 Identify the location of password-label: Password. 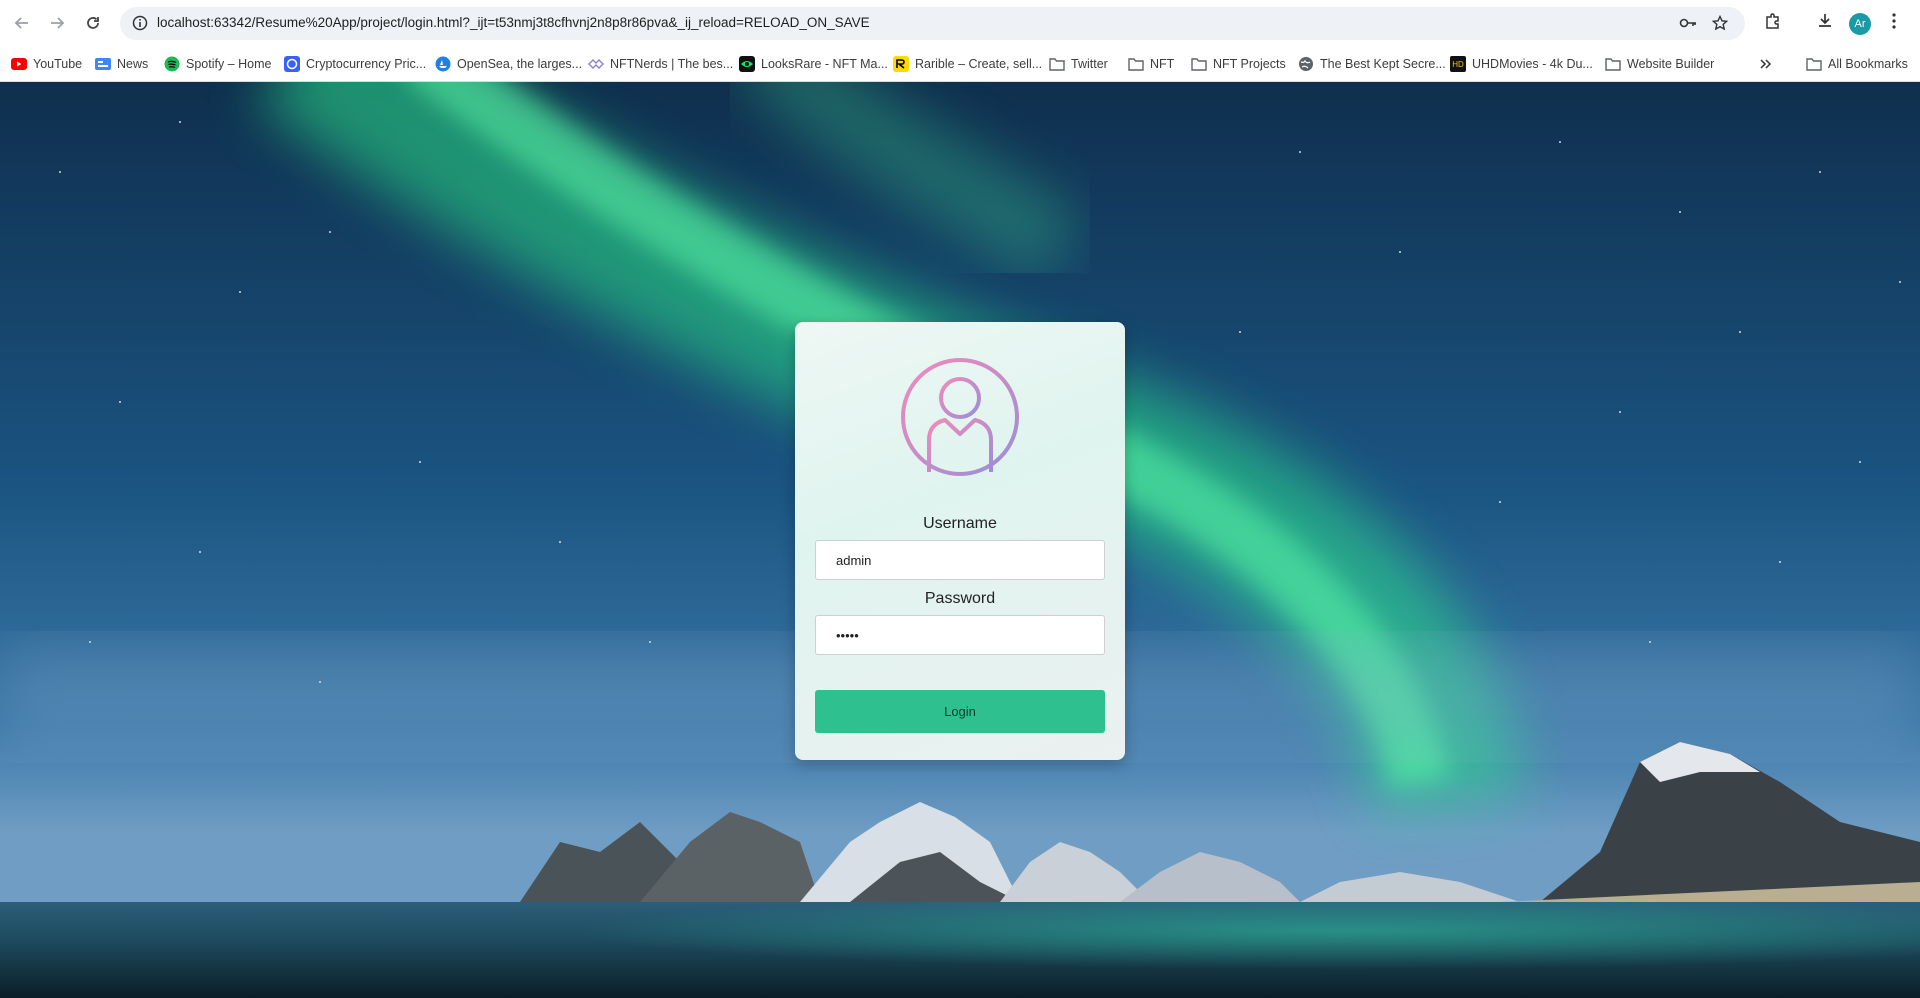
(960, 598).